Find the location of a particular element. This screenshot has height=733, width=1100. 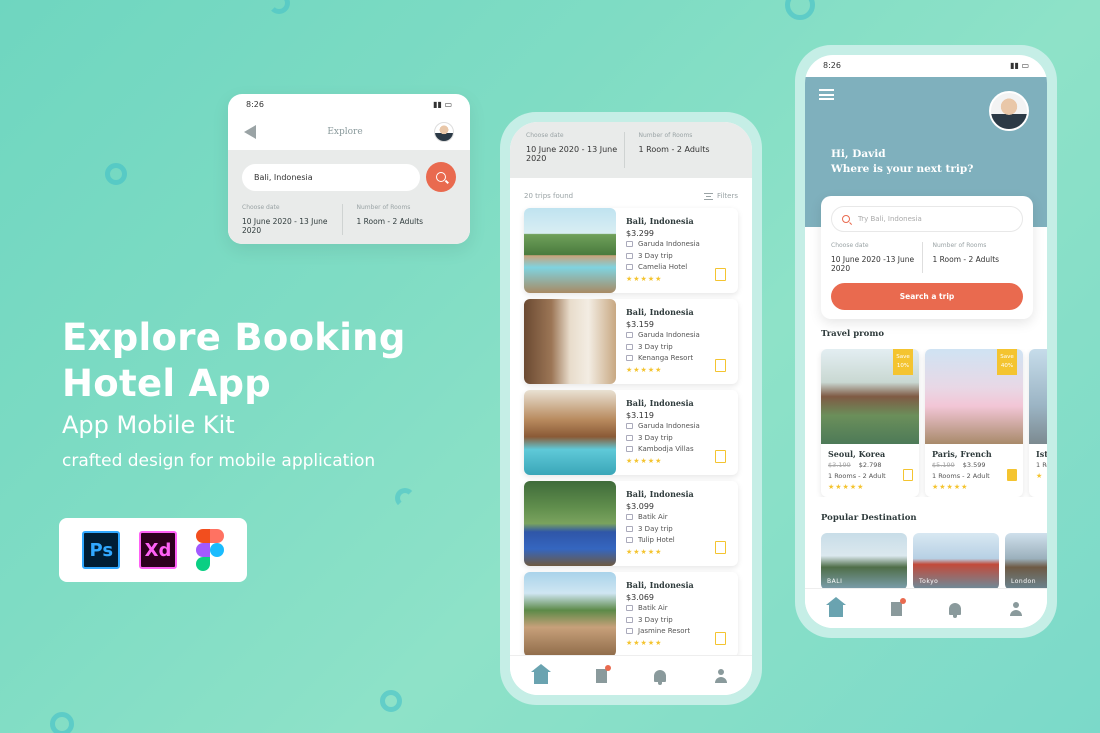

explore-header: Explore is located at coordinates (349, 132).